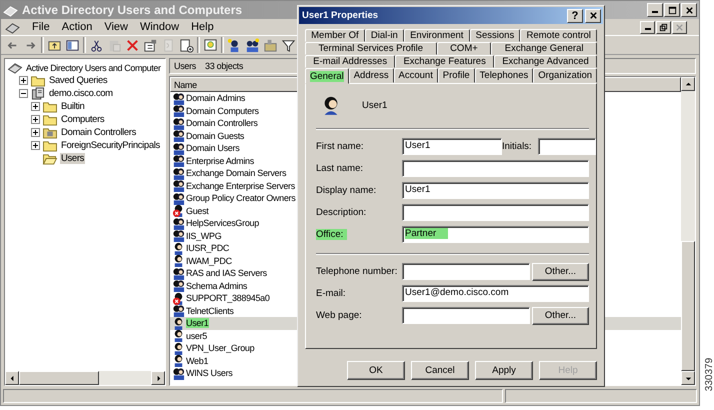  I want to click on field-label: Web page:, so click(339, 315).